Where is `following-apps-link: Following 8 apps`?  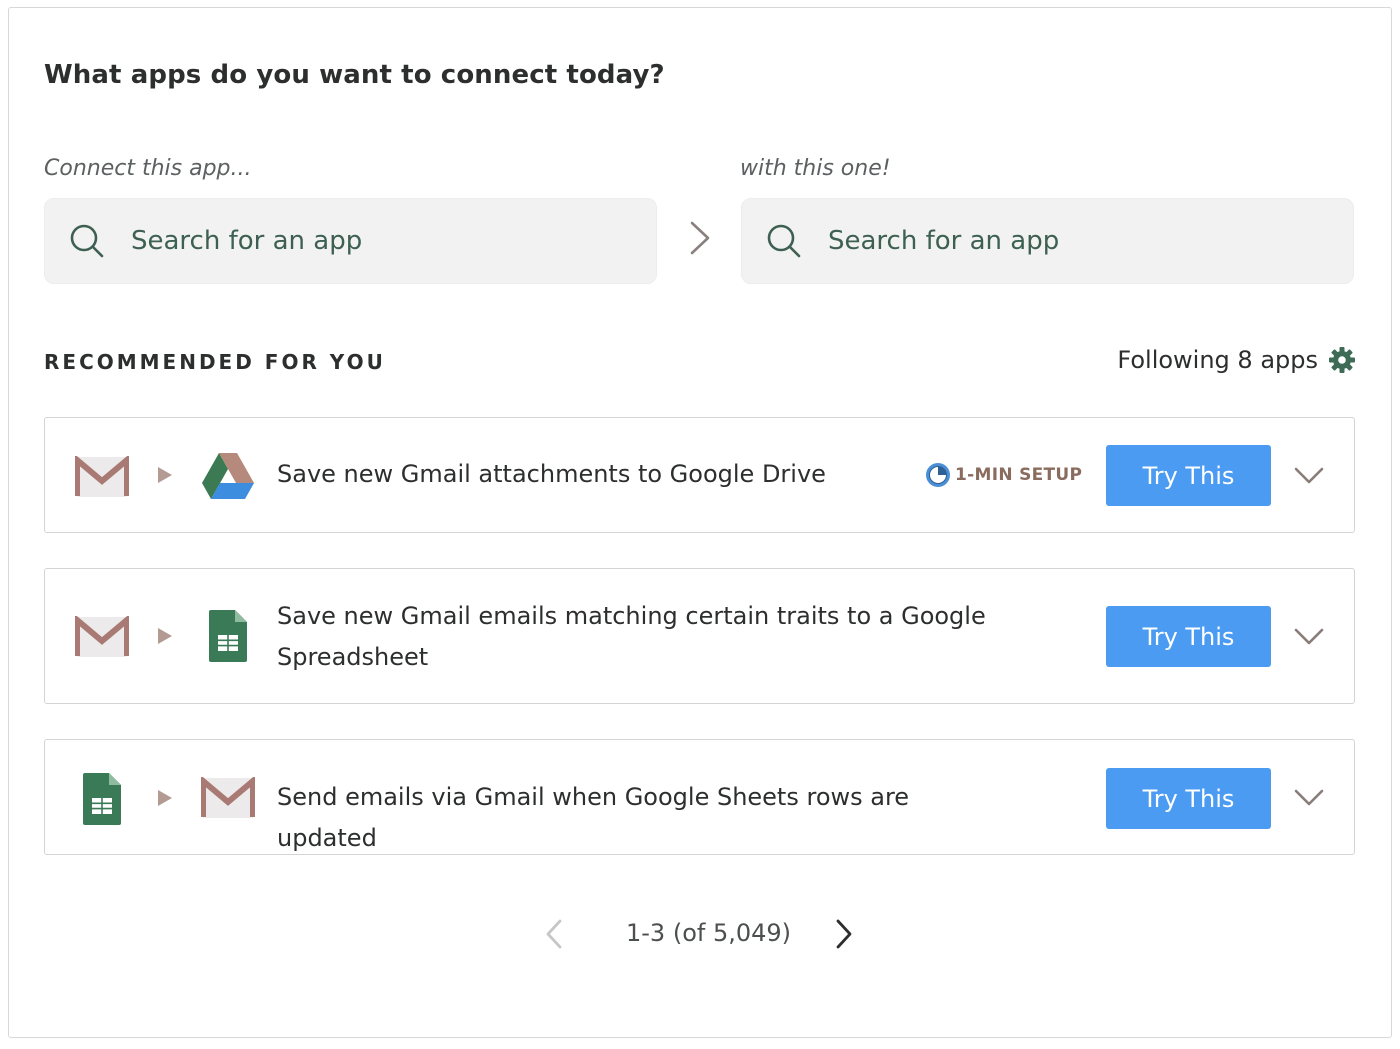
following-apps-link: Following 8 apps is located at coordinates (1236, 360).